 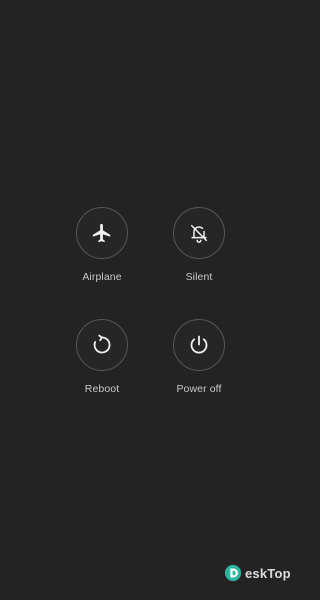 I want to click on bell-off-icon, so click(x=199, y=233).